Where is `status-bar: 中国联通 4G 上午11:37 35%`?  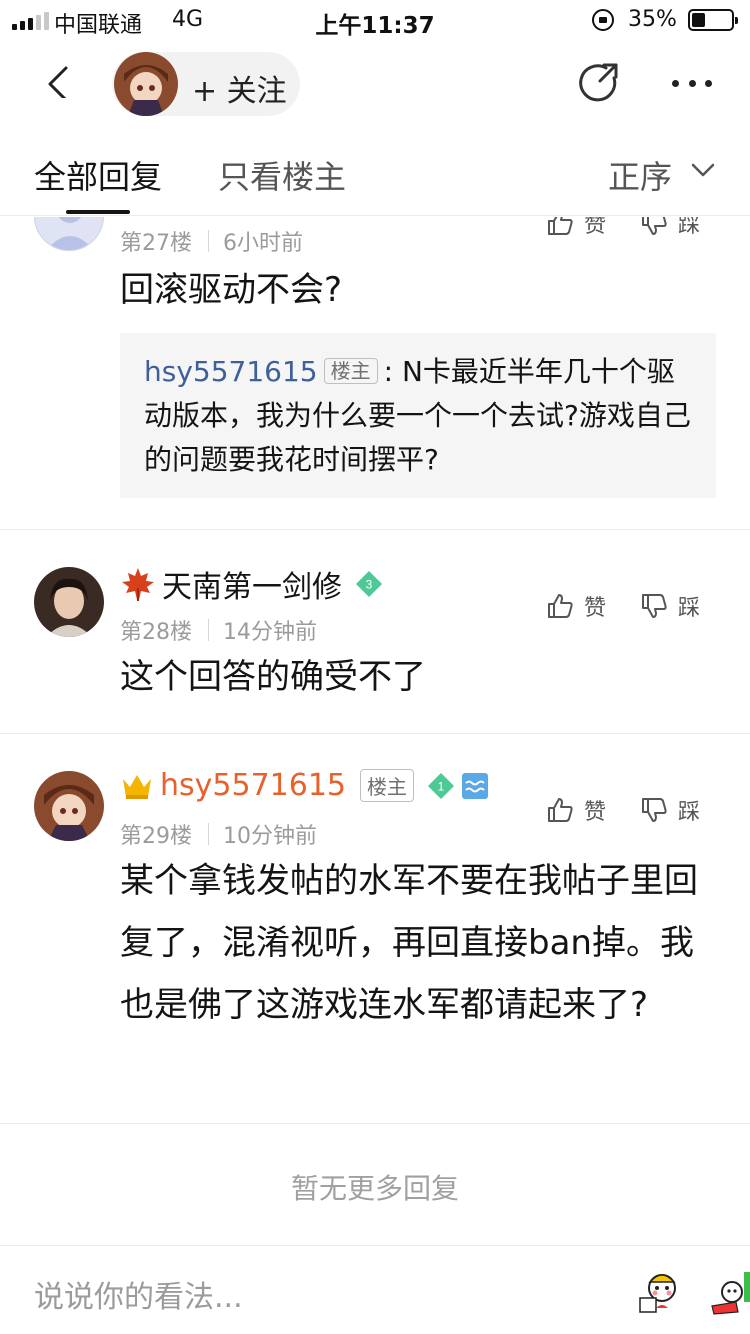 status-bar: 中国联通 4G 上午11:37 35% is located at coordinates (375, 20).